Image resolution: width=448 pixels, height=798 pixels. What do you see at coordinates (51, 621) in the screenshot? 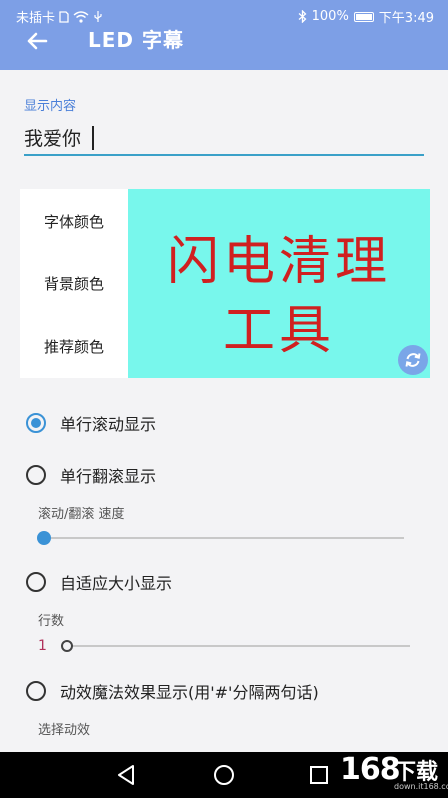
I see `rows-label: 行数` at bounding box center [51, 621].